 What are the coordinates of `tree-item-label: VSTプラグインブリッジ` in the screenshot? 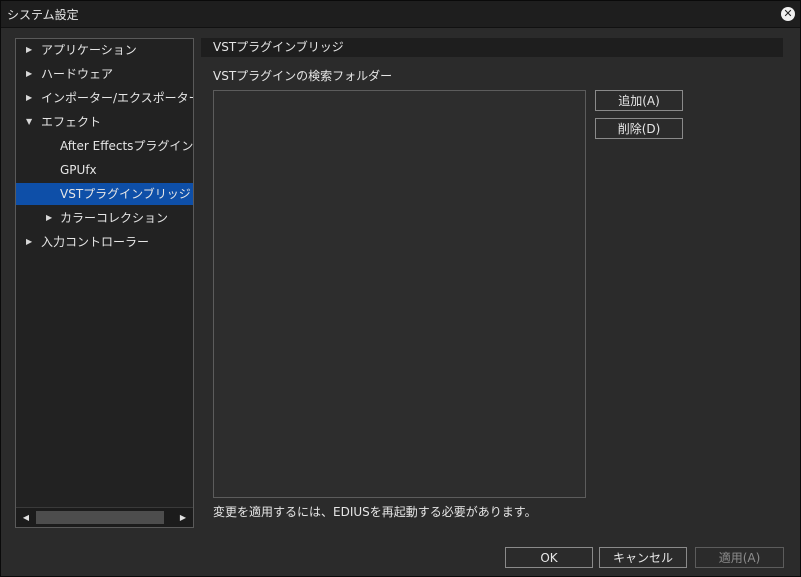 It's located at (125, 194).